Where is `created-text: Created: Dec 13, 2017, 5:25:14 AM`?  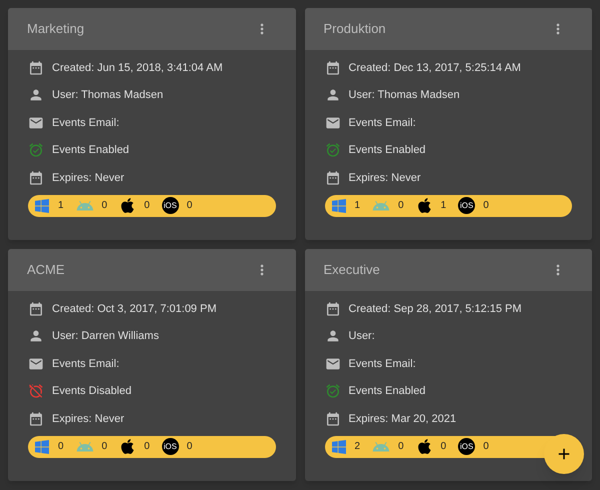 created-text: Created: Dec 13, 2017, 5:25:14 AM is located at coordinates (434, 68).